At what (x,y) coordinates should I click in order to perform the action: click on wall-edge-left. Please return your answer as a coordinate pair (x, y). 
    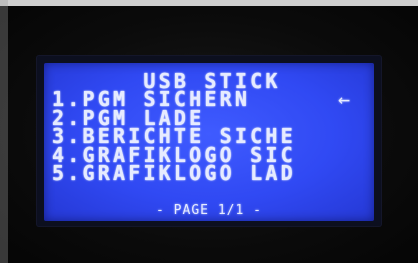
    Looking at the image, I should click on (4, 131).